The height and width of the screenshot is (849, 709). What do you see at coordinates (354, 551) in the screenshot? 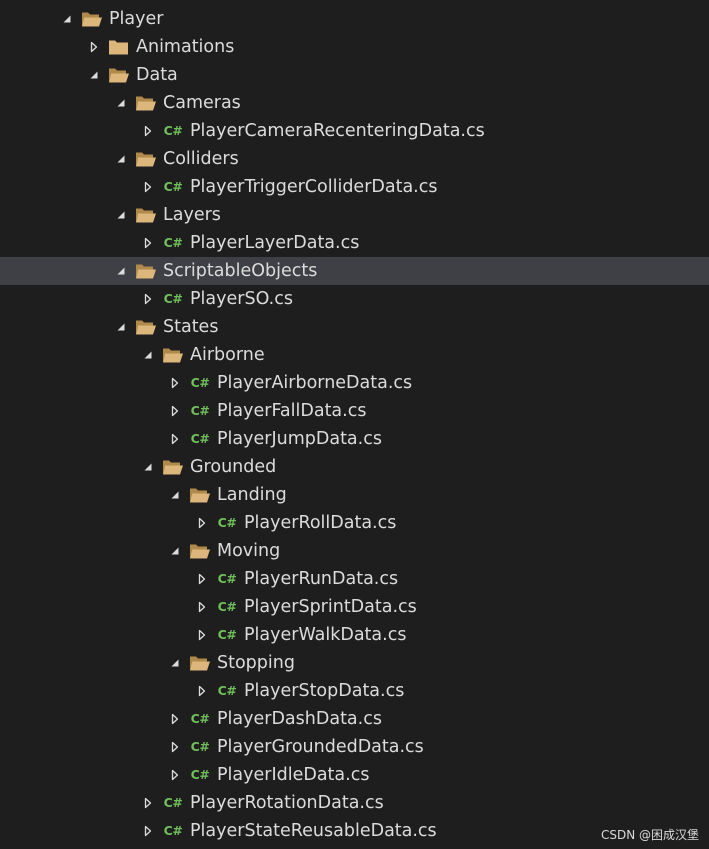
I see `tree-folder-row: Moving` at bounding box center [354, 551].